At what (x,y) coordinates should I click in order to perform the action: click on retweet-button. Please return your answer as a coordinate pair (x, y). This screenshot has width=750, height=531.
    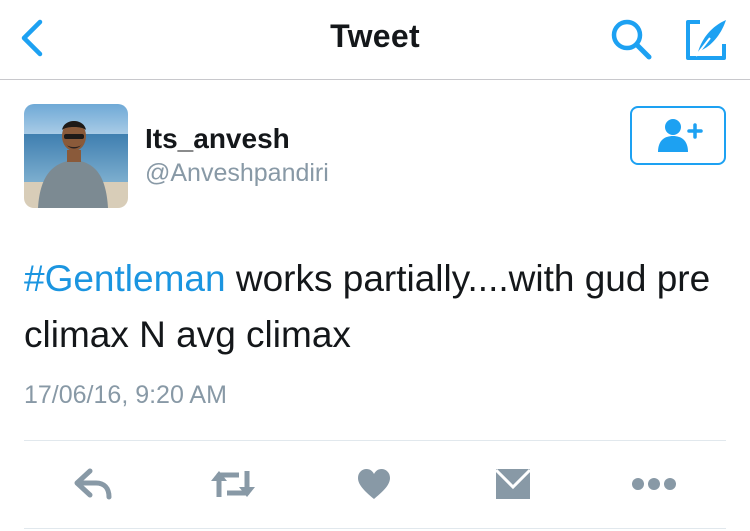
    Looking at the image, I should click on (233, 484).